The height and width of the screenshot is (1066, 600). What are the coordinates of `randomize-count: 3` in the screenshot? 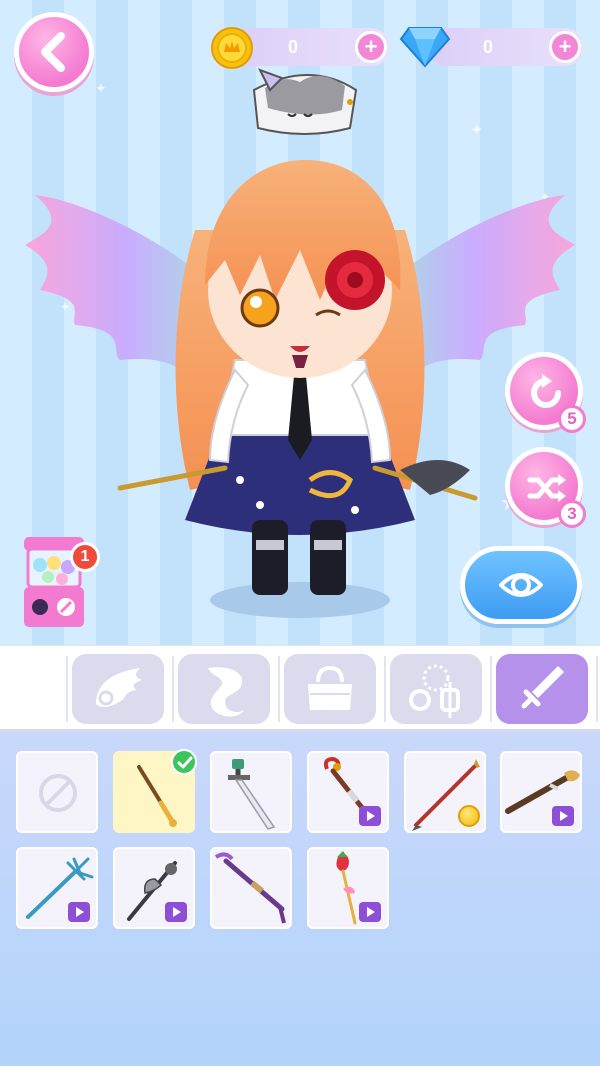 It's located at (572, 514).